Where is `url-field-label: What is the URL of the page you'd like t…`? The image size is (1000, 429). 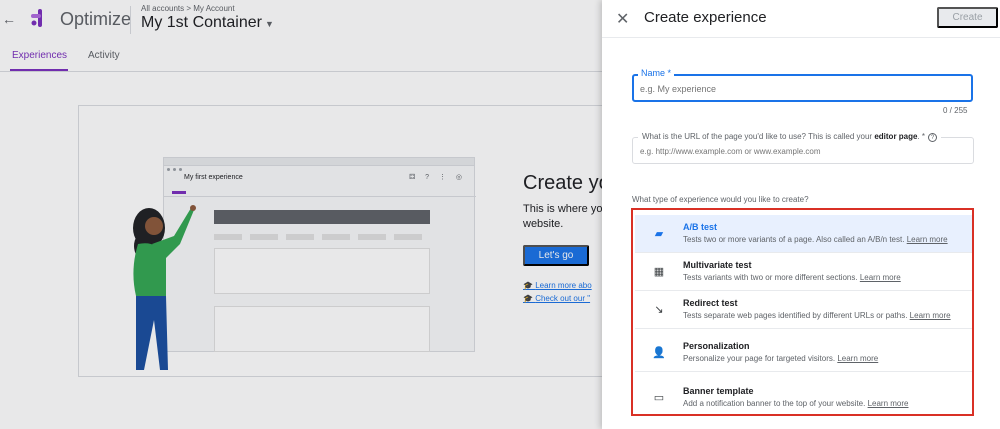
url-field-label: What is the URL of the page you'd like t… is located at coordinates (790, 137).